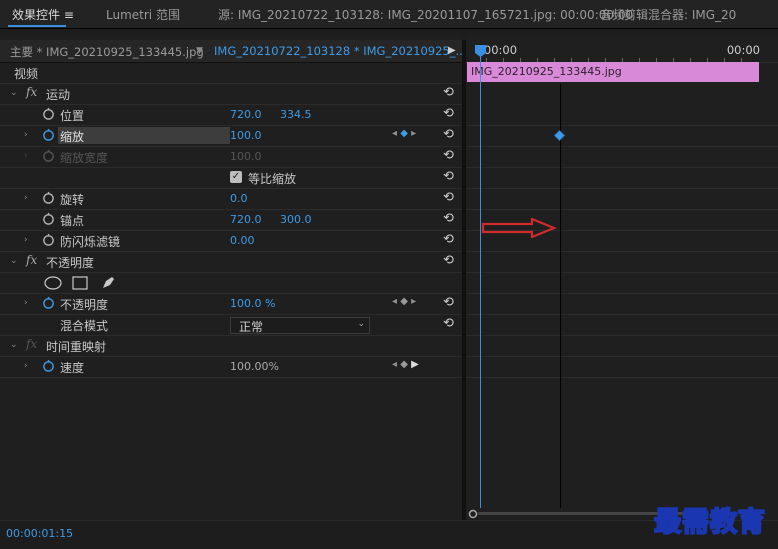  What do you see at coordinates (480, 51) in the screenshot?
I see `playhead-handle-icon` at bounding box center [480, 51].